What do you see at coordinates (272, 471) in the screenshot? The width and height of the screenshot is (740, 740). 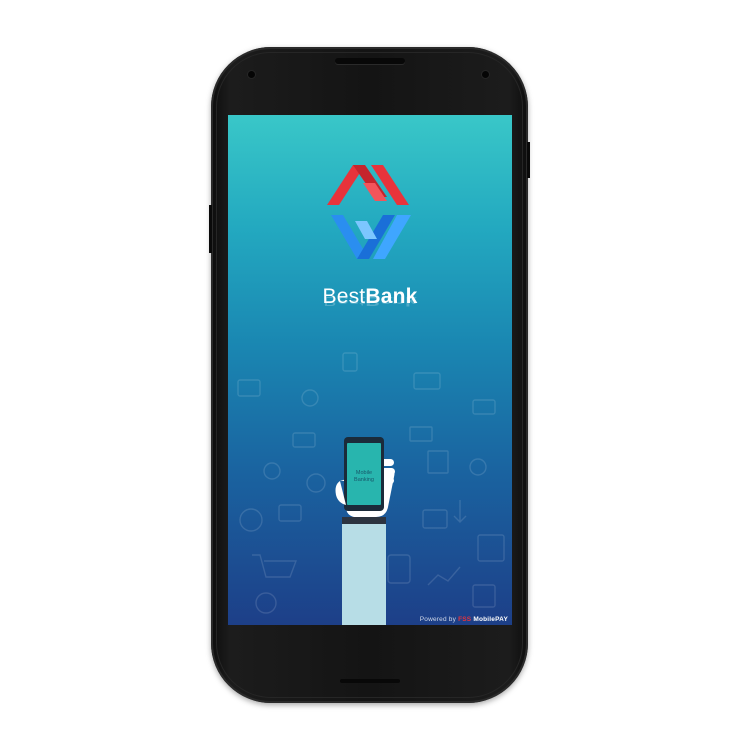 I see `clock-icon` at bounding box center [272, 471].